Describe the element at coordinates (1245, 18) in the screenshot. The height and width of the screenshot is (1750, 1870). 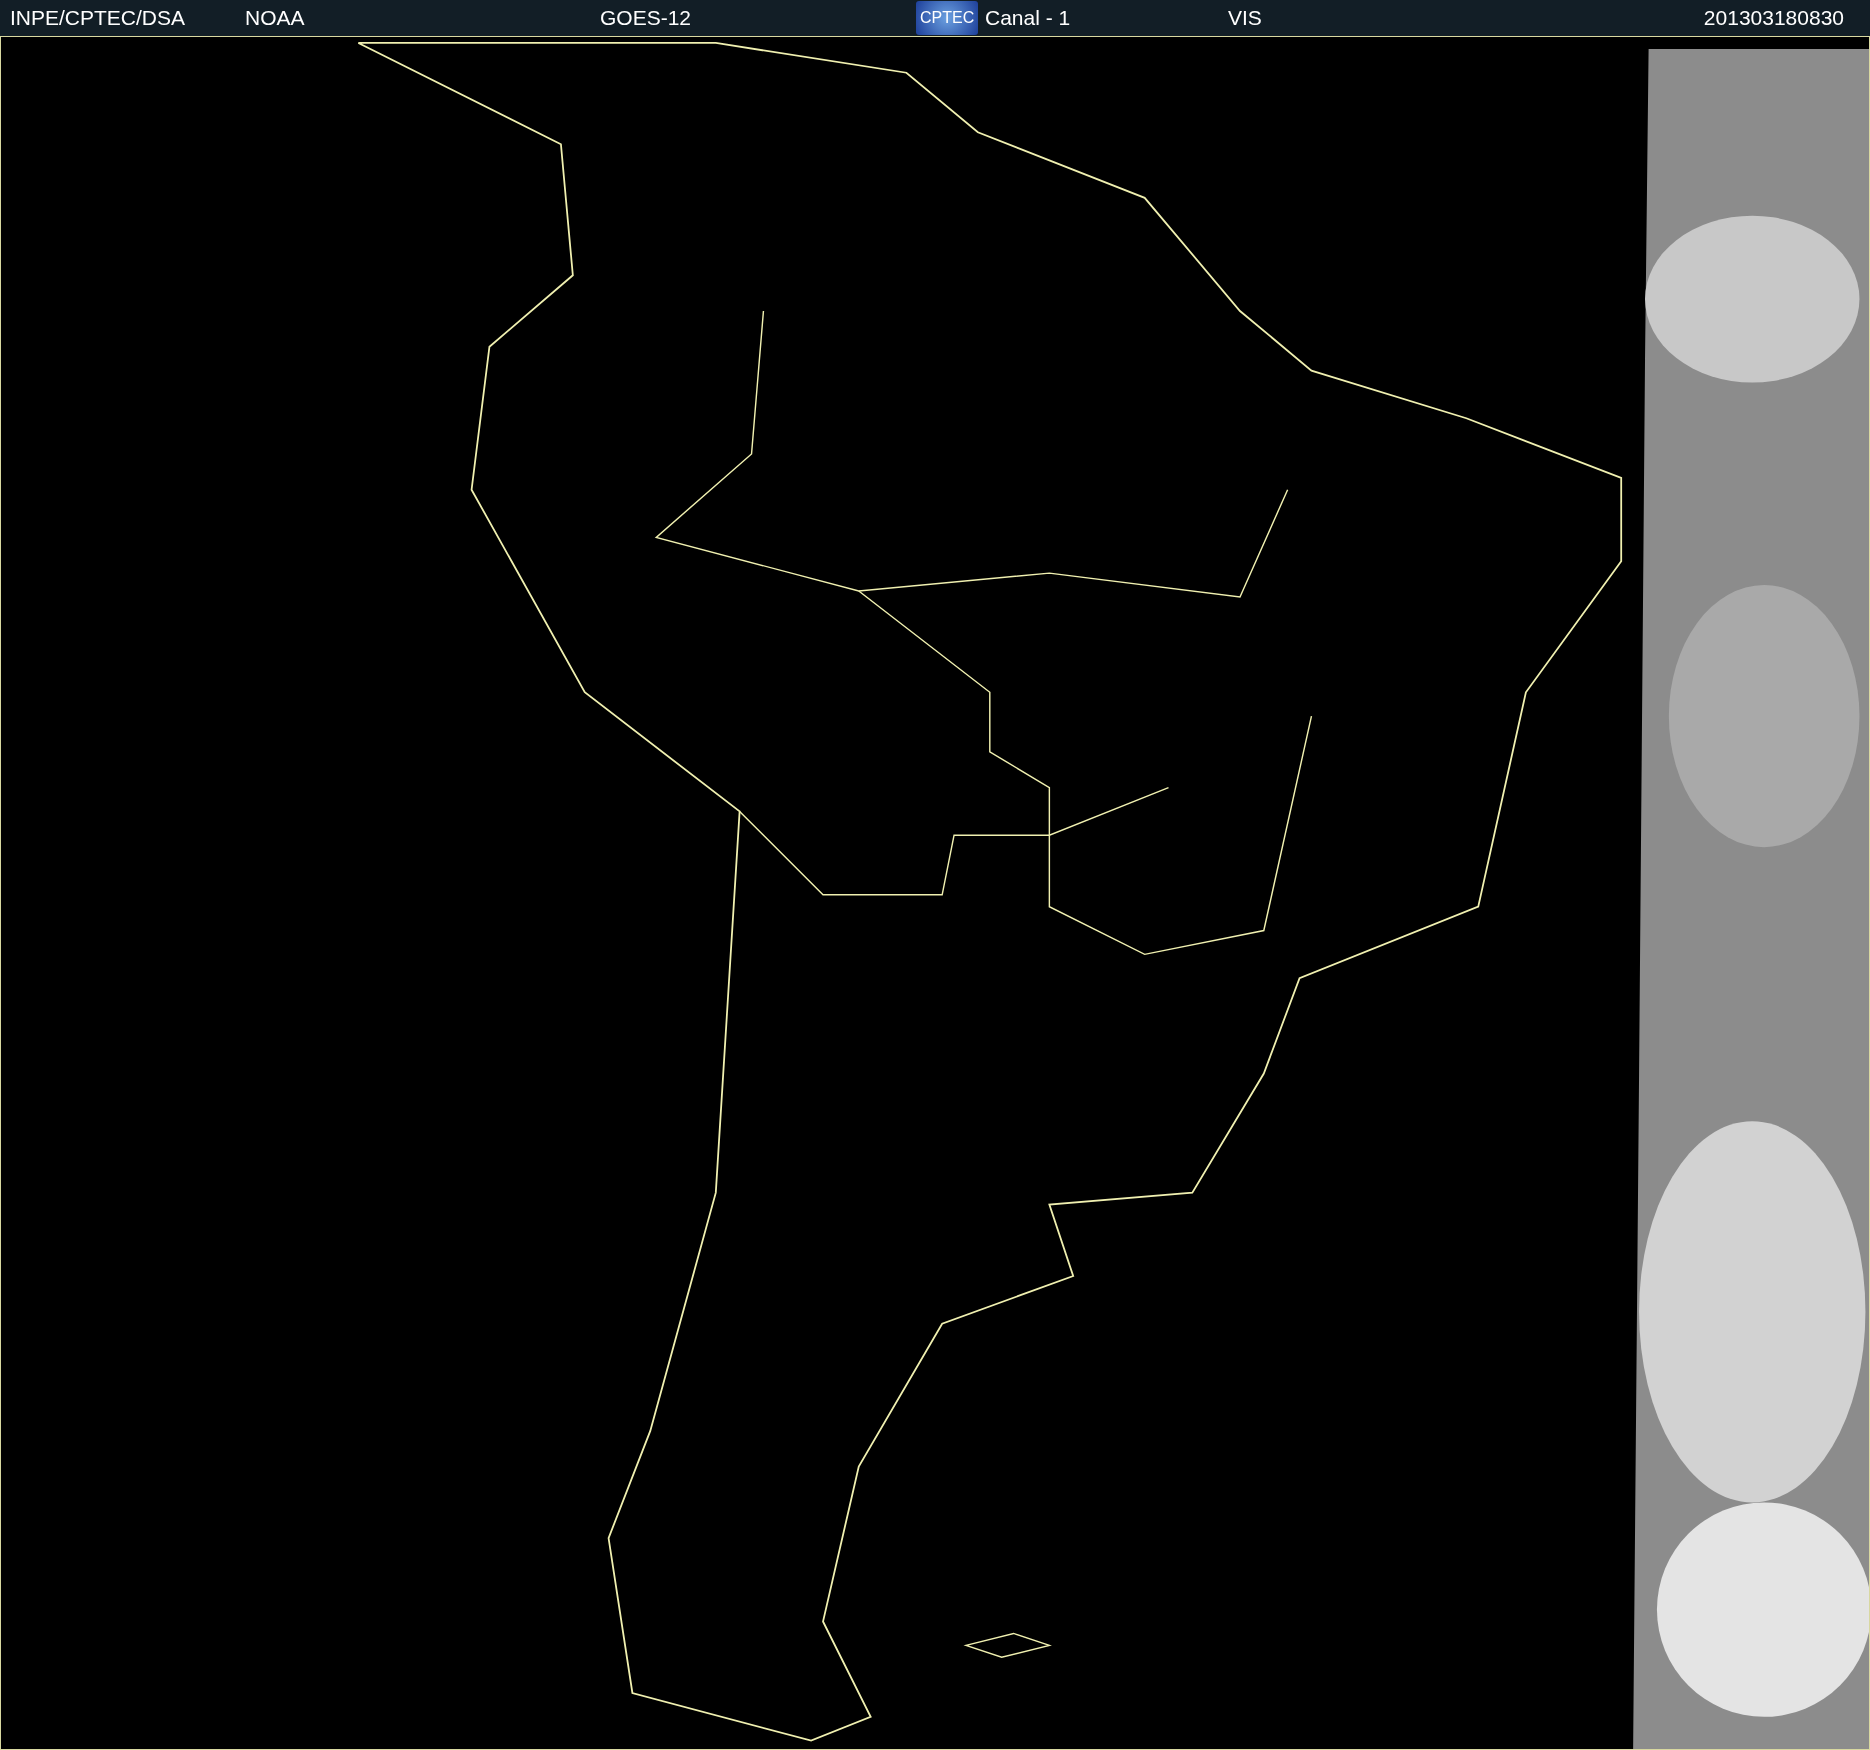
I see `header-label: VIS` at that location.